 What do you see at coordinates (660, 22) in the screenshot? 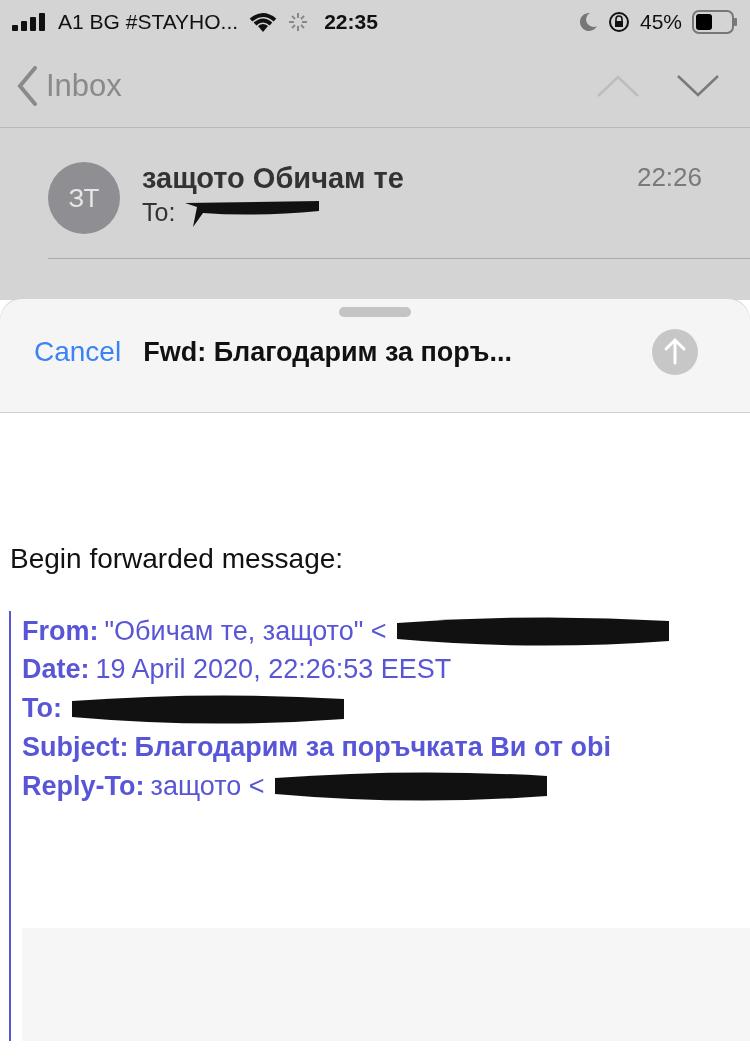
I see `battery-percent: 45%` at bounding box center [660, 22].